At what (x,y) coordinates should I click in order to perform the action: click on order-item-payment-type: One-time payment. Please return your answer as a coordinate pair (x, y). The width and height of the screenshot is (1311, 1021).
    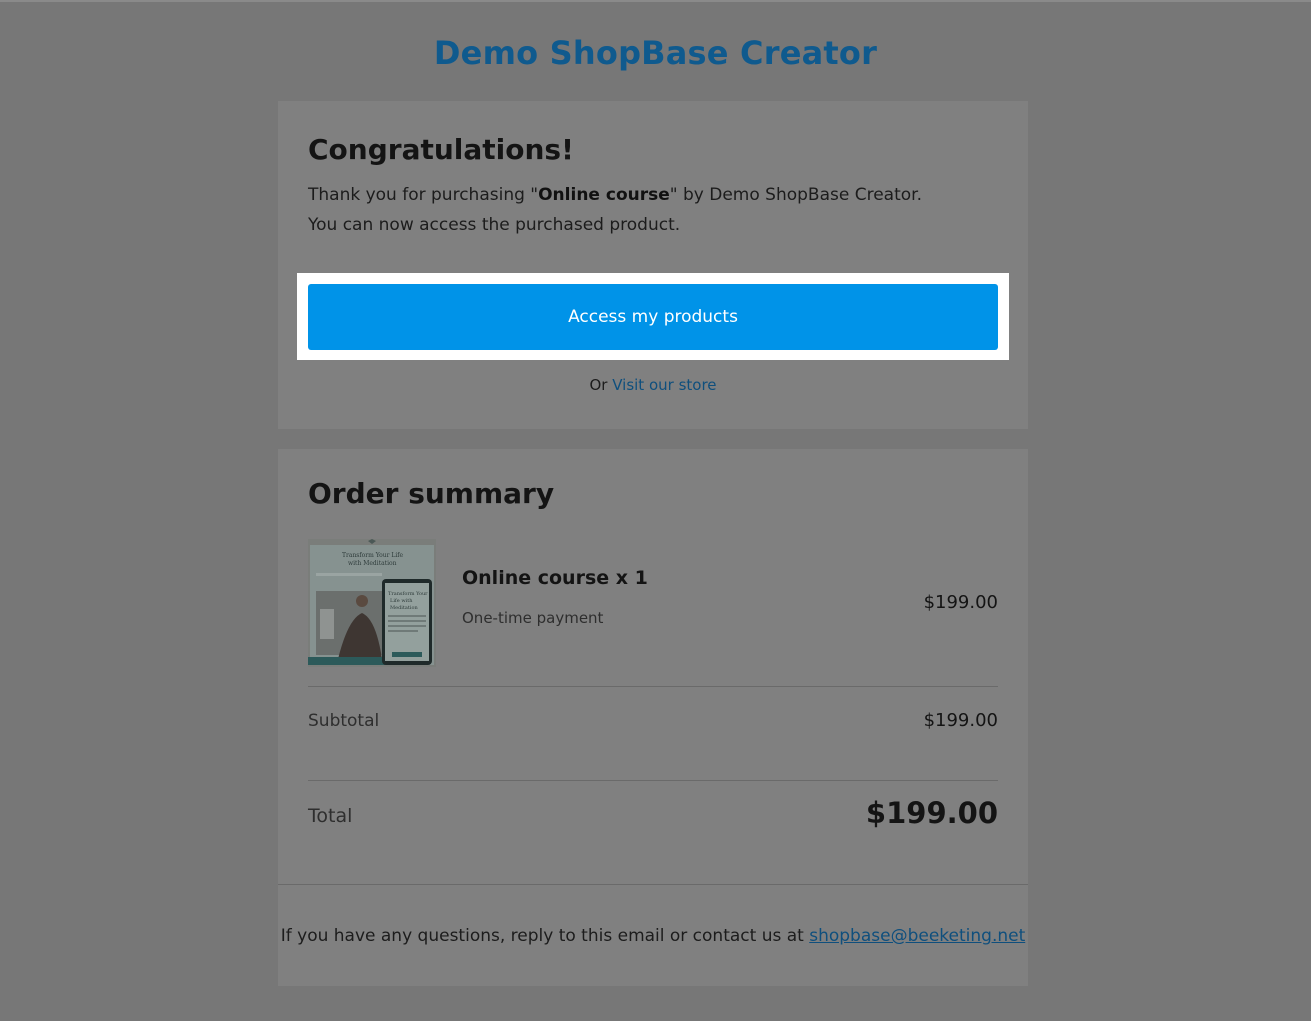
    Looking at the image, I should click on (533, 618).